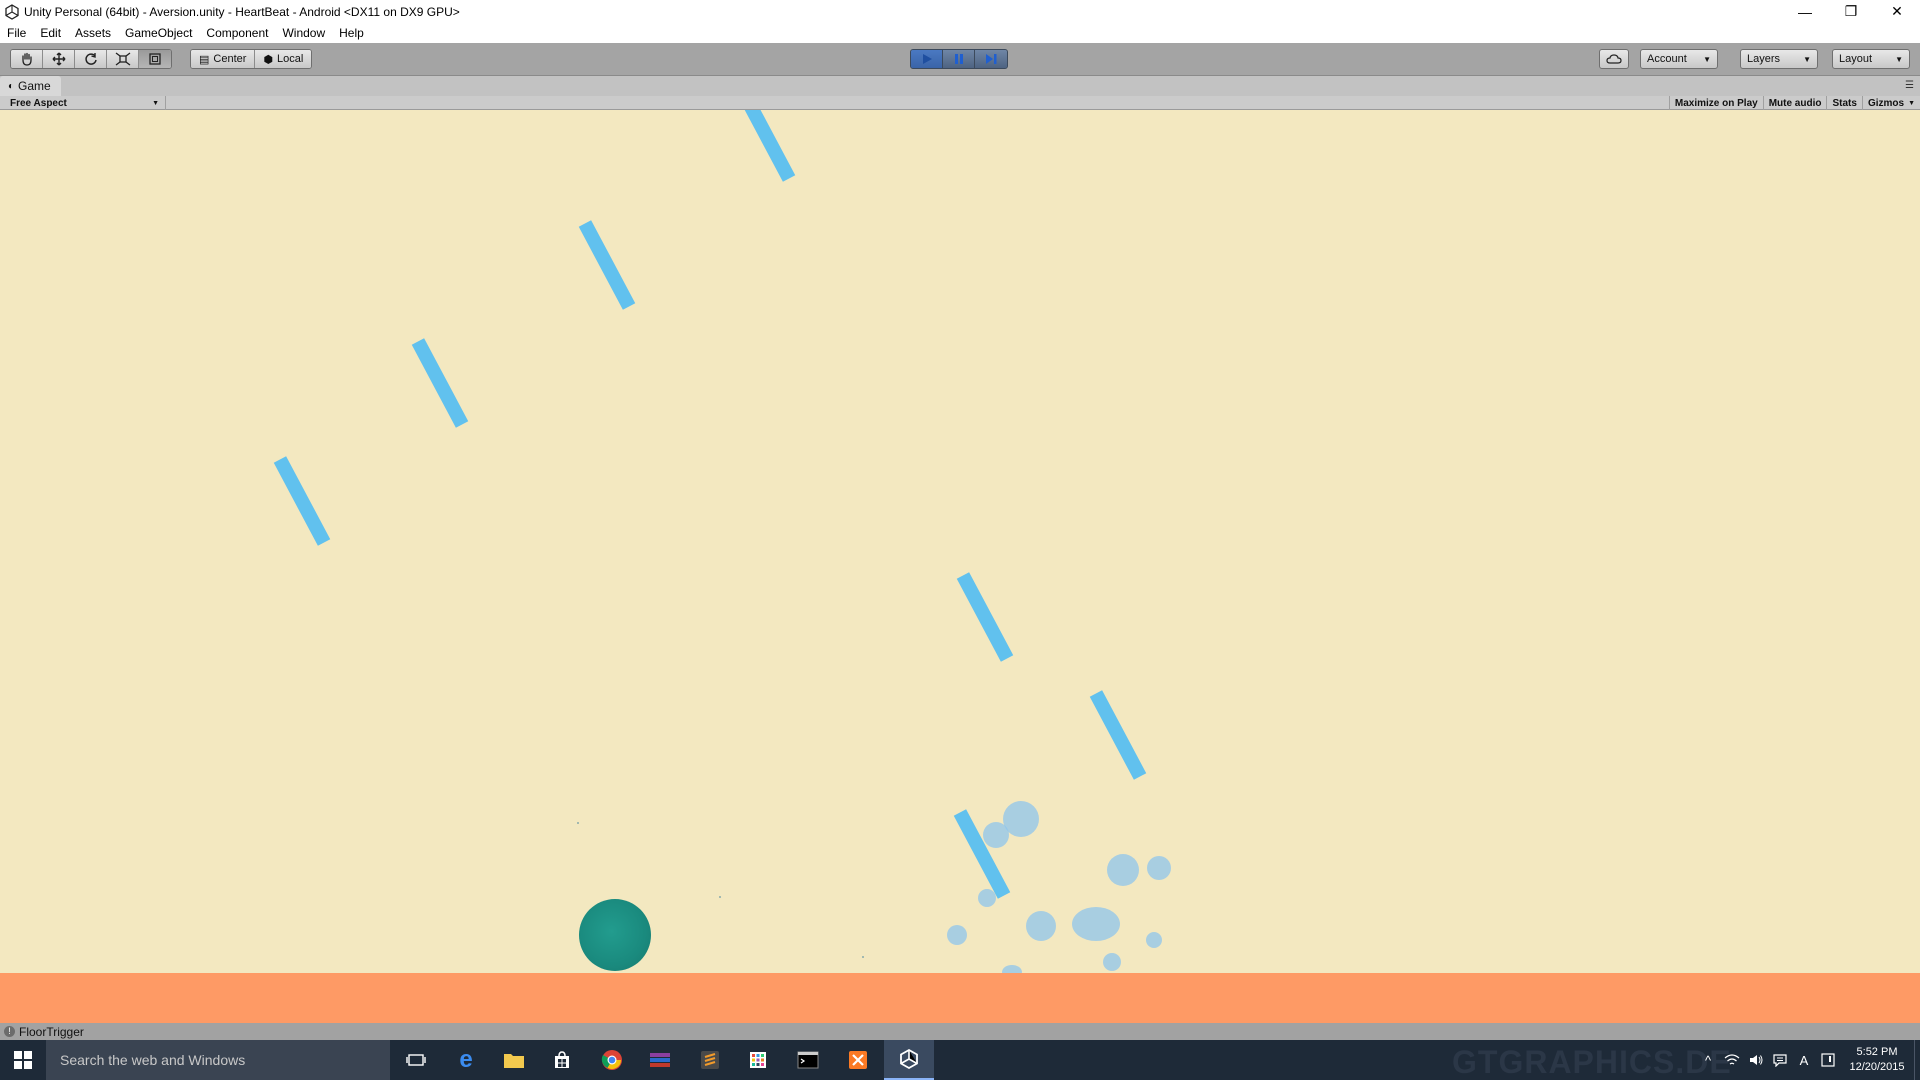  What do you see at coordinates (960, 1031) in the screenshot?
I see `status-bar: ! FloorTrigger` at bounding box center [960, 1031].